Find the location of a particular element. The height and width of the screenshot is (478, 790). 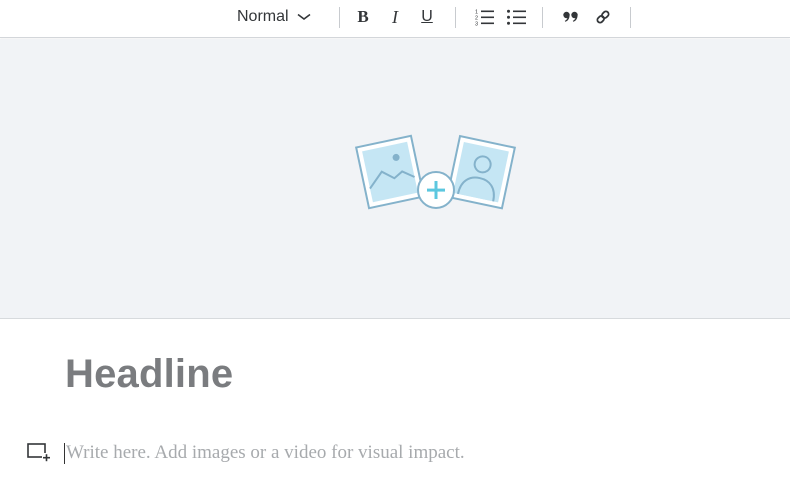

ordered-list-button: 1 2 3 is located at coordinates (485, 17).